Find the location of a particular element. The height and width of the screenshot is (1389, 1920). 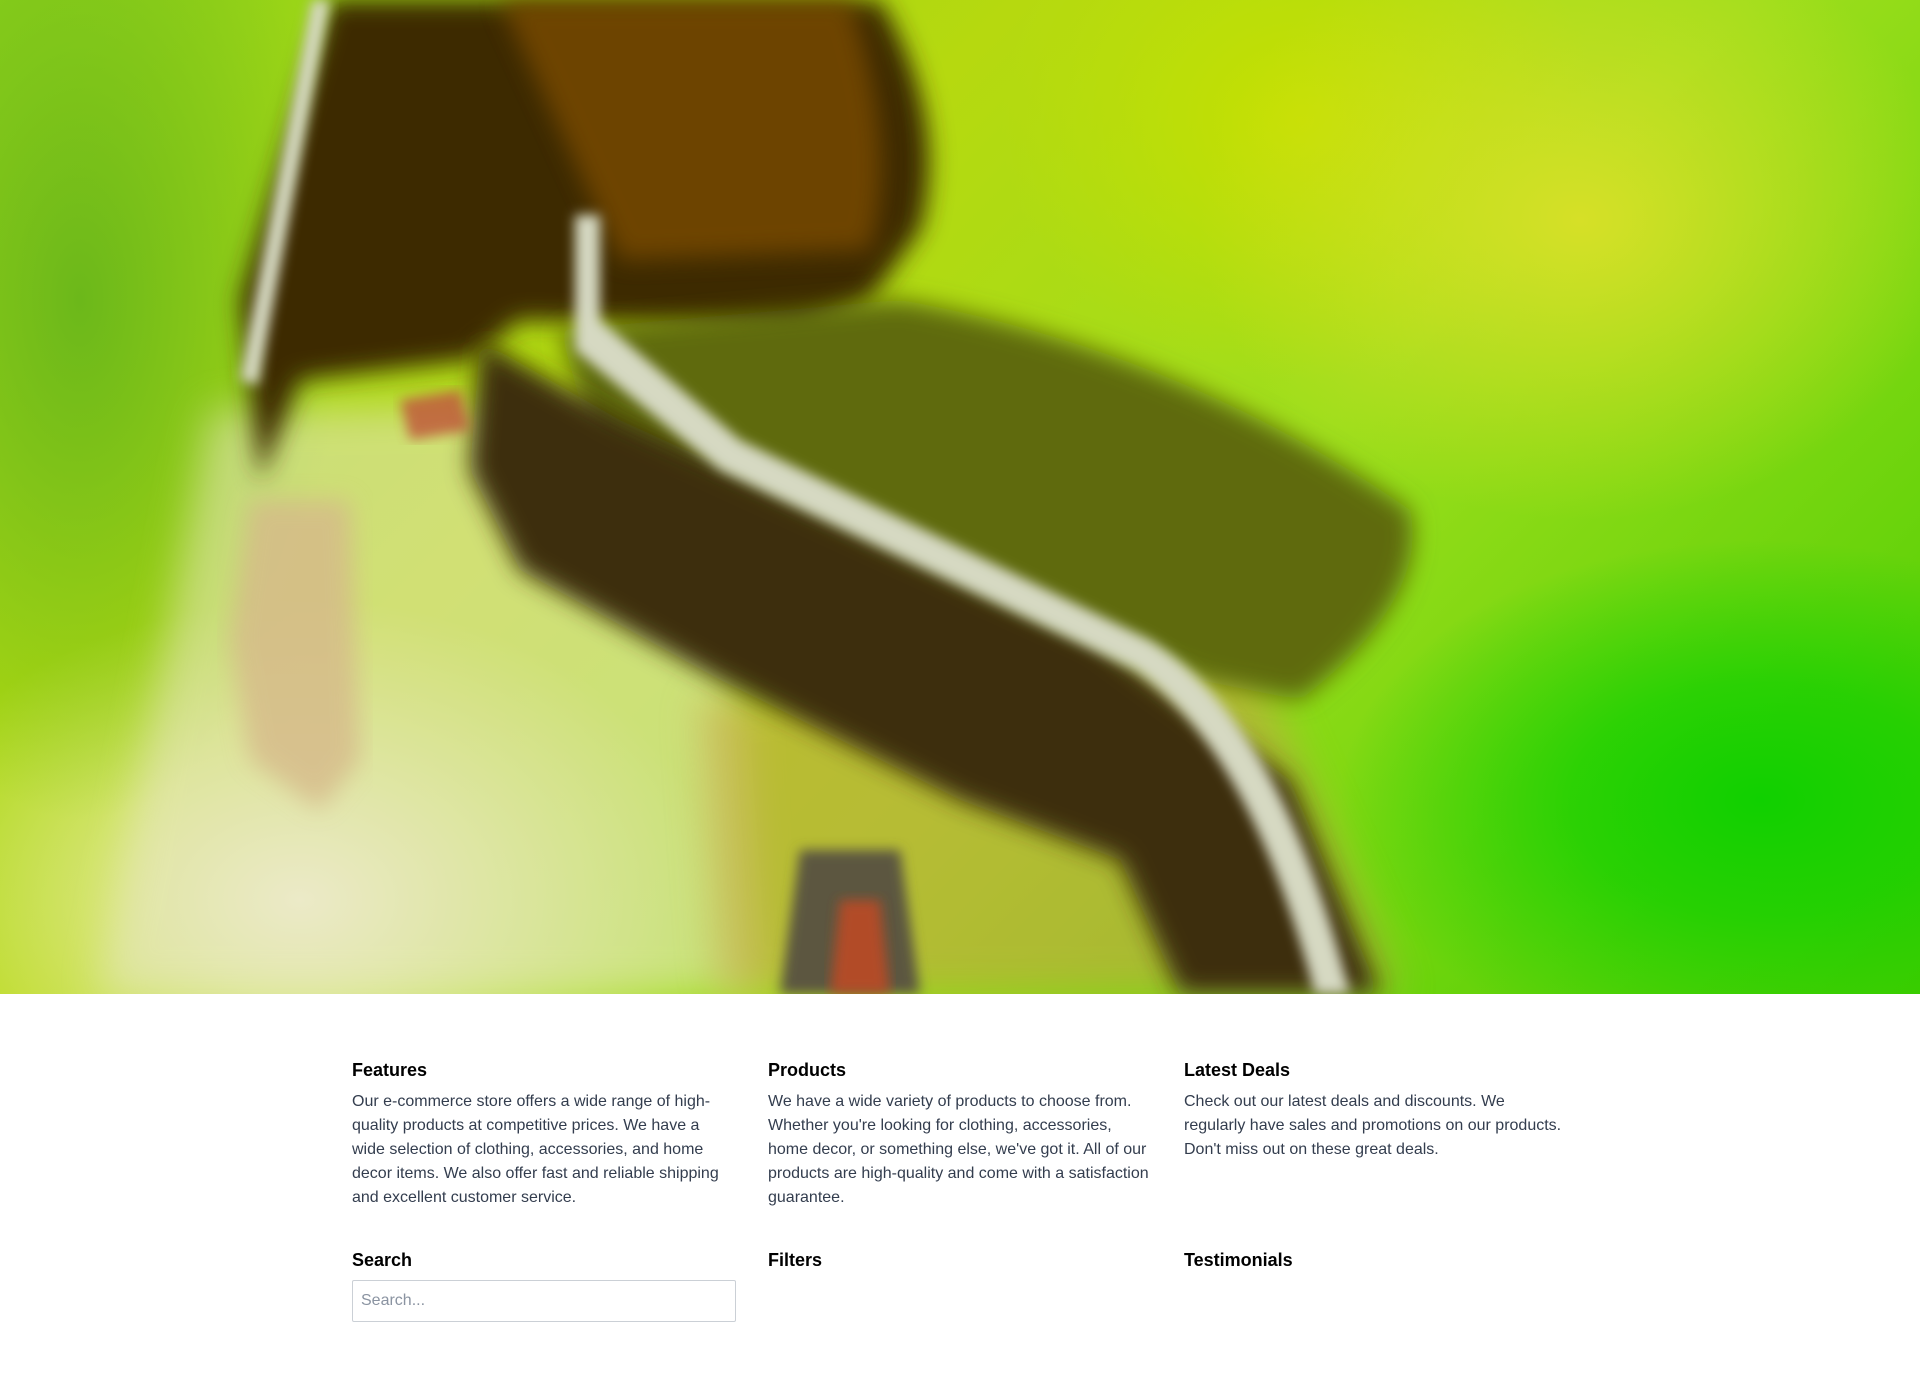

filters-section: Filters is located at coordinates (960, 1285).